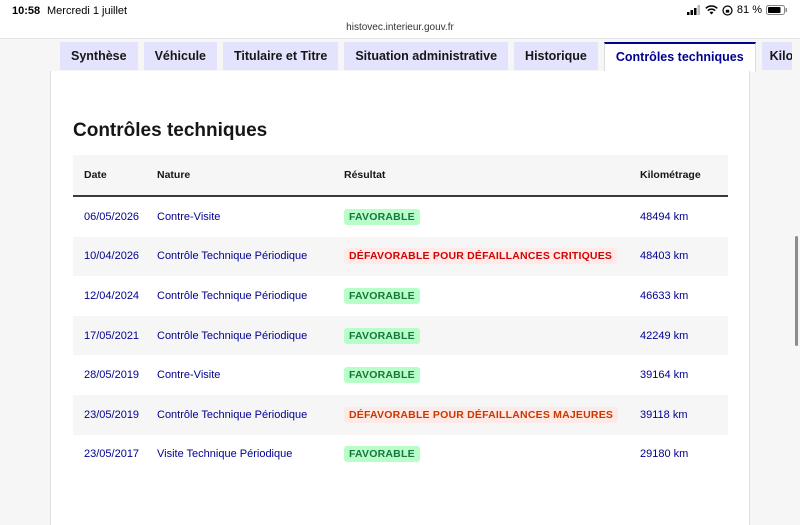  What do you see at coordinates (776, 10) in the screenshot?
I see `battery-icon` at bounding box center [776, 10].